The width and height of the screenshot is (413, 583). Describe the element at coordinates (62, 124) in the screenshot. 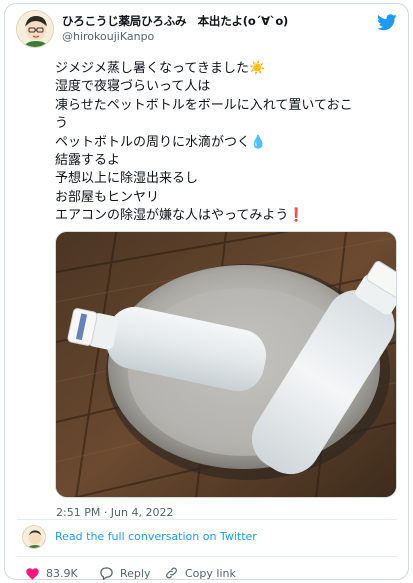

I see `tweet-line: う` at that location.